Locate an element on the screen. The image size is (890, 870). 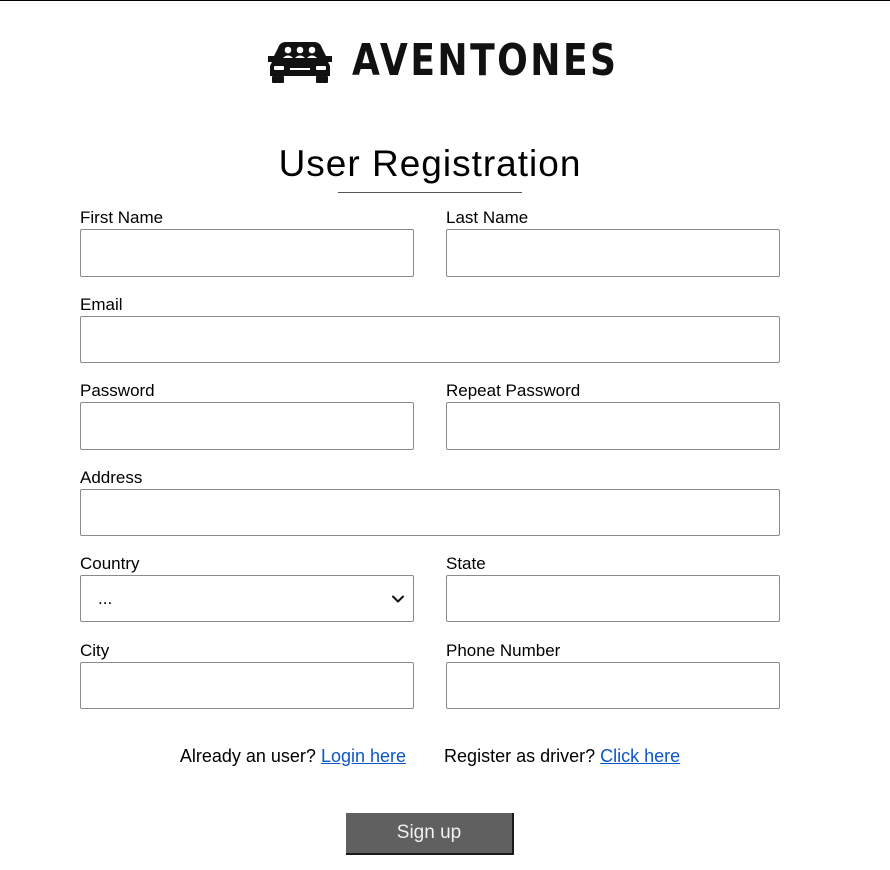
repeat-password-field is located at coordinates (613, 426).